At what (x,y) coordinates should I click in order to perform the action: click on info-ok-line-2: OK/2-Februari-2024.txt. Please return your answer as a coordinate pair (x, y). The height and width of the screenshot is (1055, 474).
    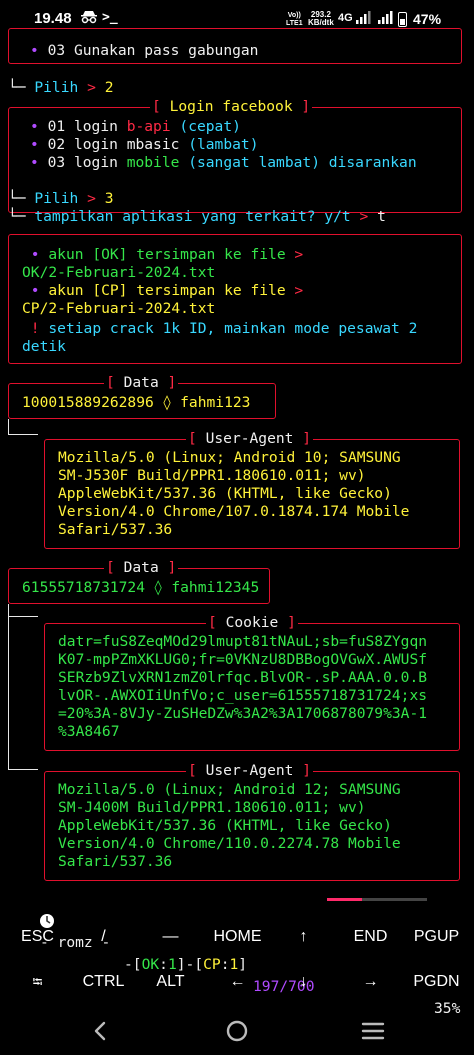
    Looking at the image, I should click on (119, 272).